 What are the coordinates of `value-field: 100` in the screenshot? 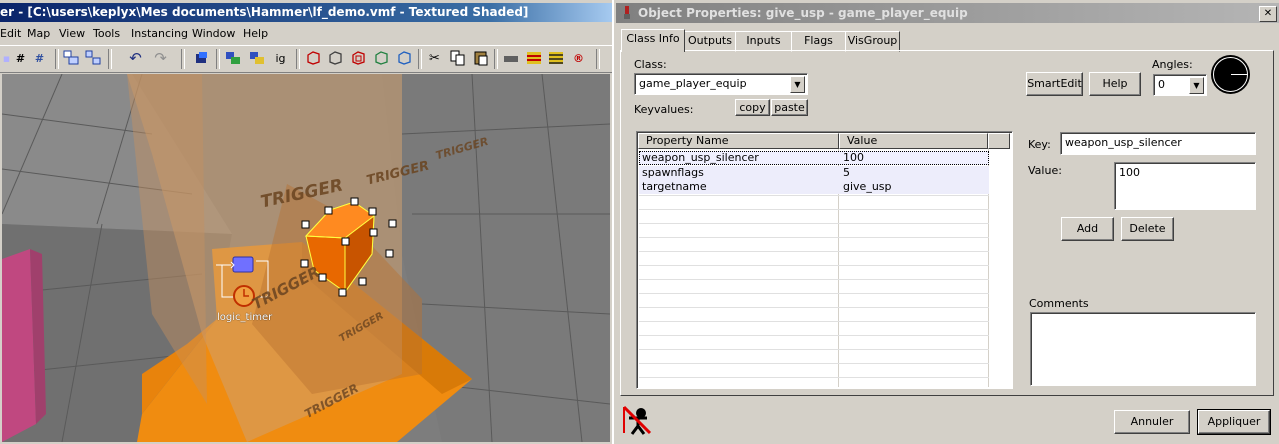 It's located at (1185, 186).